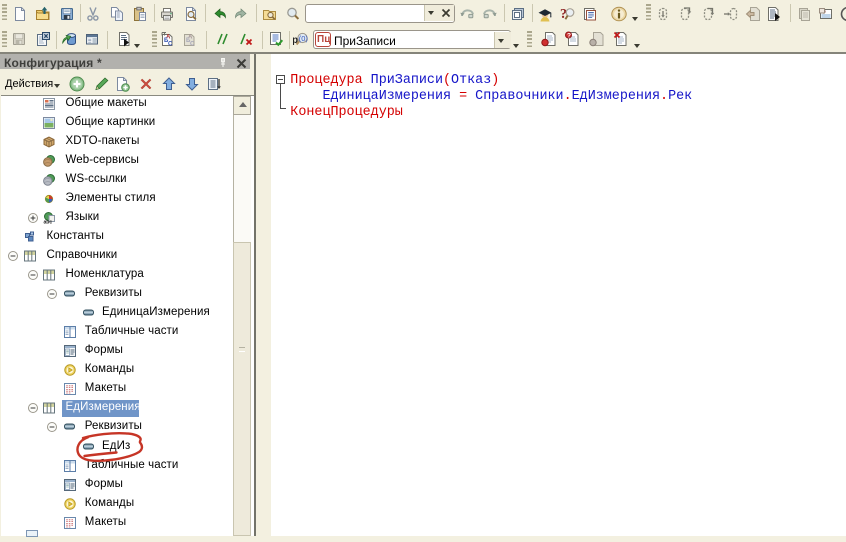 The width and height of the screenshot is (846, 542). Describe the element at coordinates (304, 38) in the screenshot. I see `svg-text: (0)` at that location.